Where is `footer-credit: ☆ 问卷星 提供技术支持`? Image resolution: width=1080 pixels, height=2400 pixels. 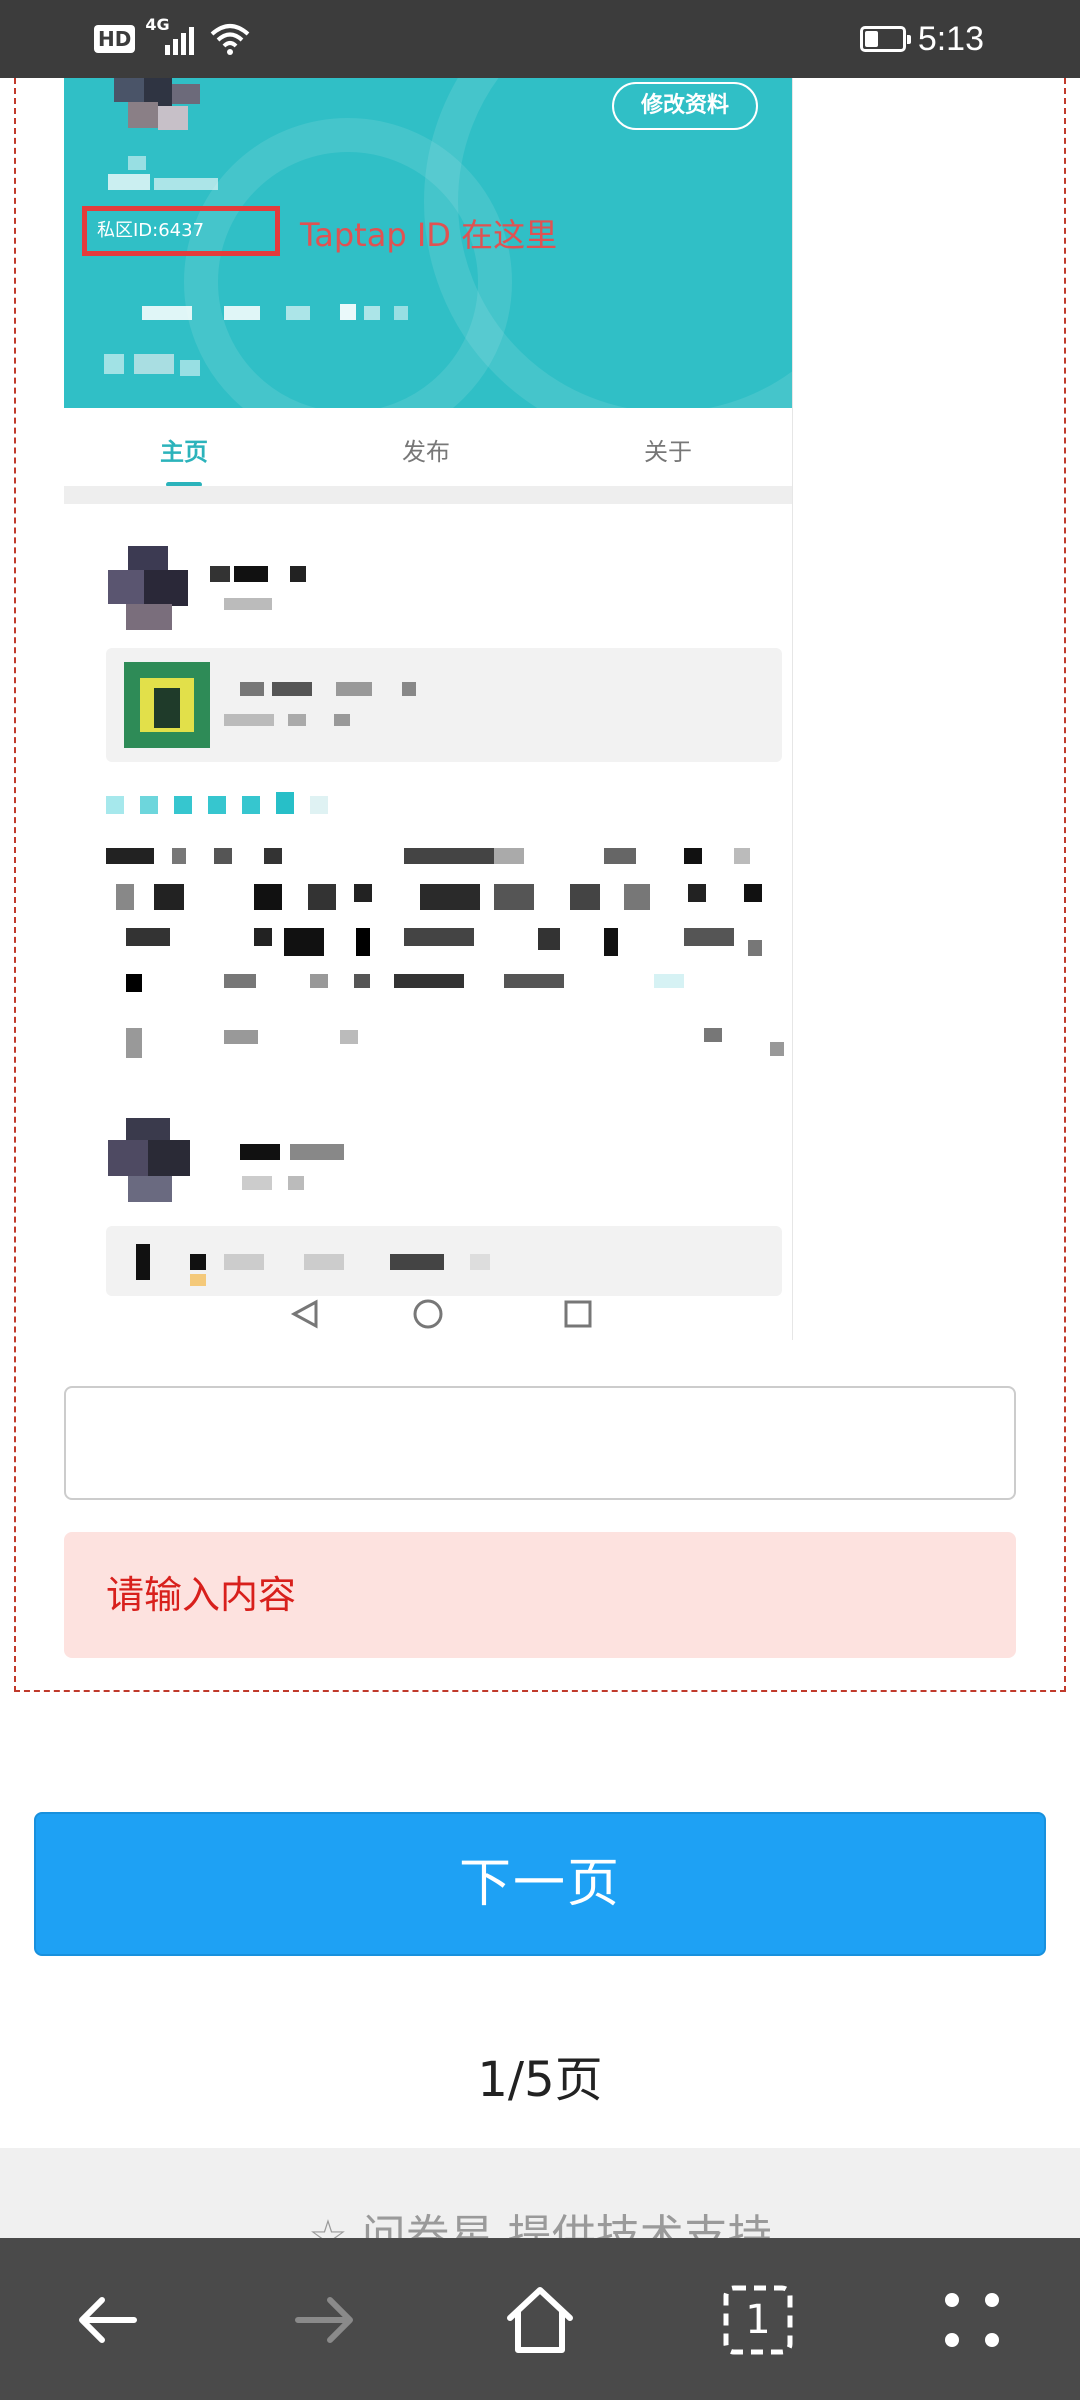 footer-credit: ☆ 问卷星 提供技术支持 is located at coordinates (540, 2219).